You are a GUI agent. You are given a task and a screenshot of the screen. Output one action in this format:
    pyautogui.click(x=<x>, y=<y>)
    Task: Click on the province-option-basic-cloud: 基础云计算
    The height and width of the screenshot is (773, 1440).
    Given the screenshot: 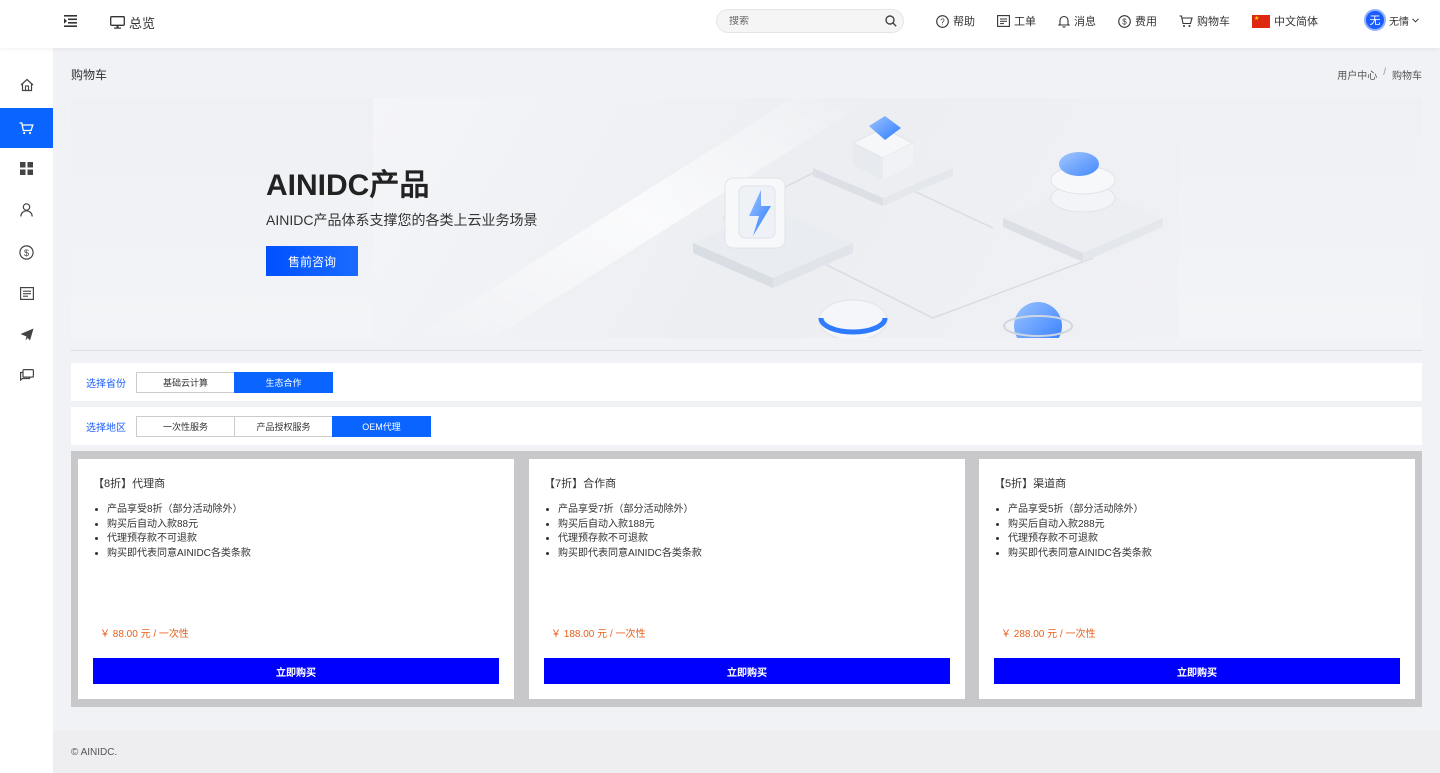 What is the action you would take?
    pyautogui.click(x=185, y=382)
    